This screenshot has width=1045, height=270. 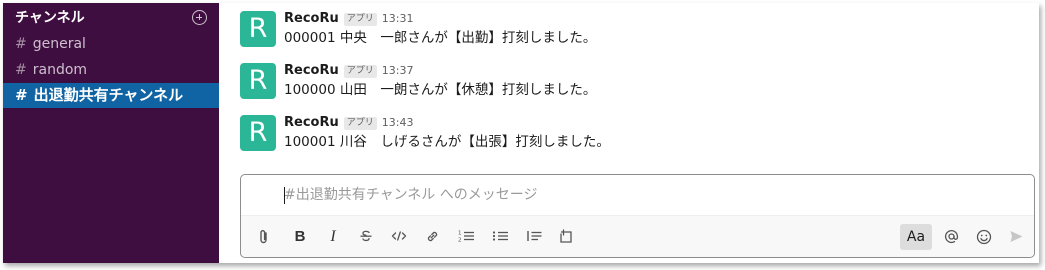 What do you see at coordinates (60, 70) in the screenshot?
I see `channel-name: random` at bounding box center [60, 70].